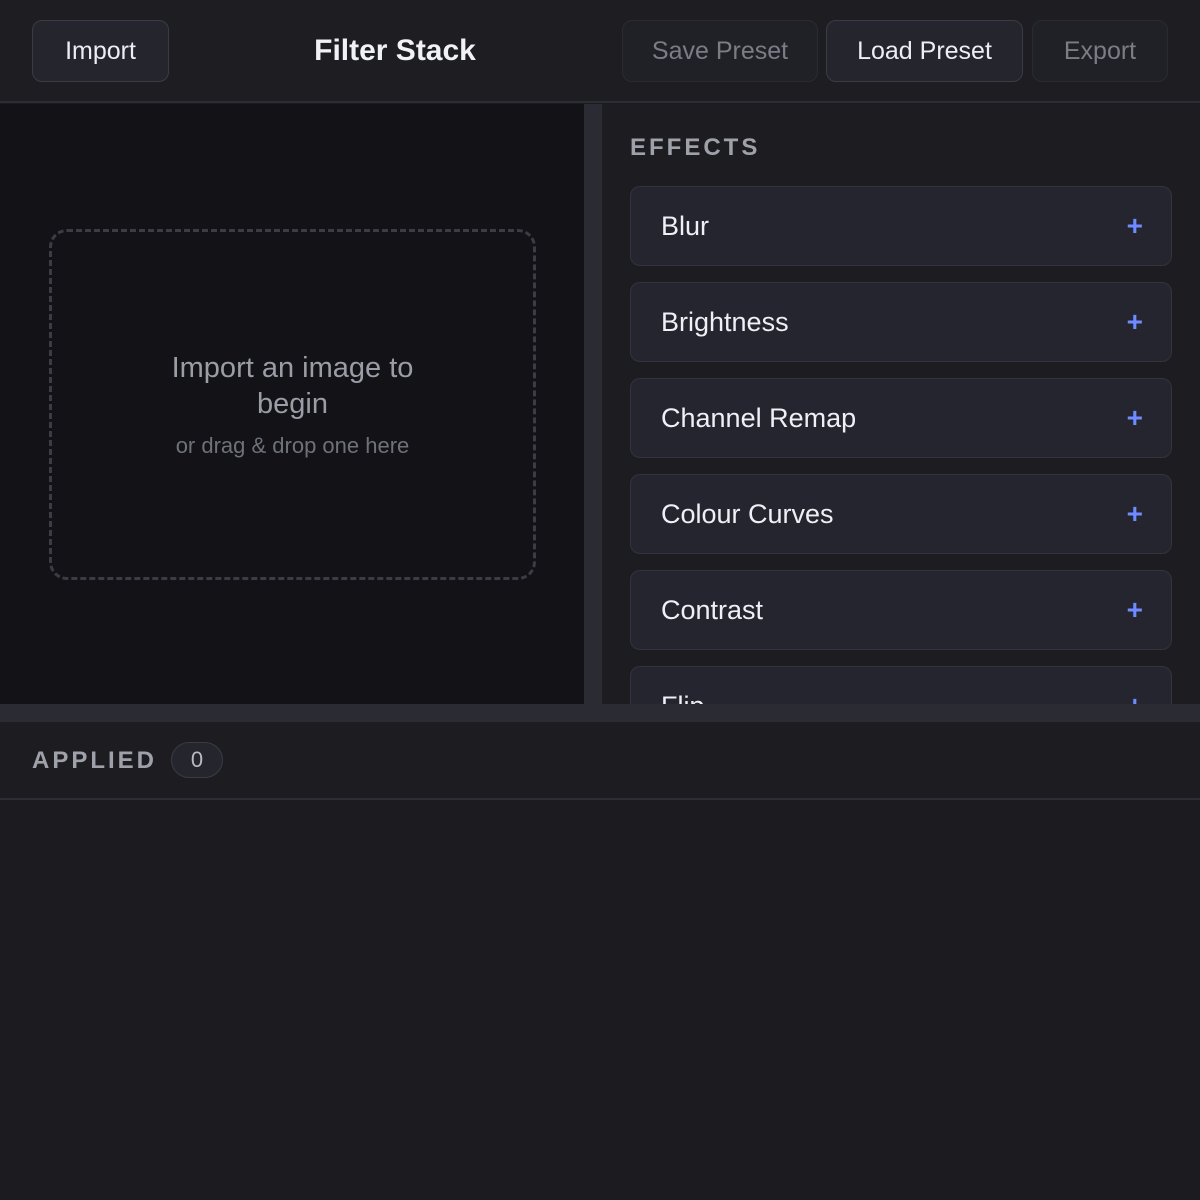 This screenshot has width=1200, height=1200. Describe the element at coordinates (901, 322) in the screenshot. I see `effect-item-brightness: Brightness +` at that location.